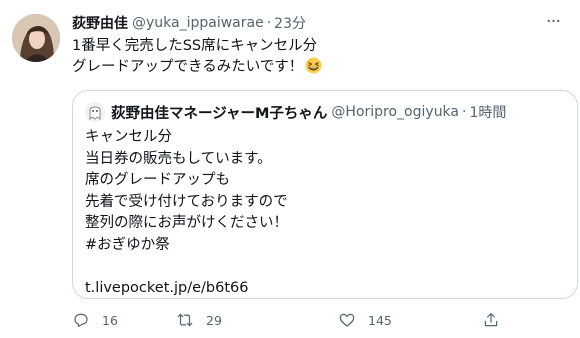 The width and height of the screenshot is (580, 338). What do you see at coordinates (178, 158) in the screenshot?
I see `quoted-text-line: 当日券の販売もしています。` at bounding box center [178, 158].